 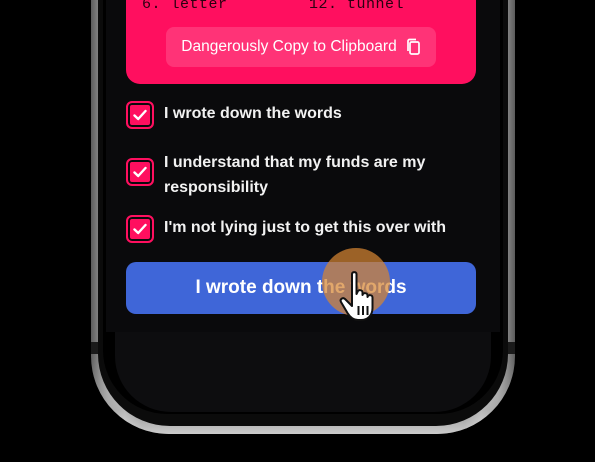 I want to click on copy-button-label: Dangerously Copy to Clipboard, so click(x=289, y=46).